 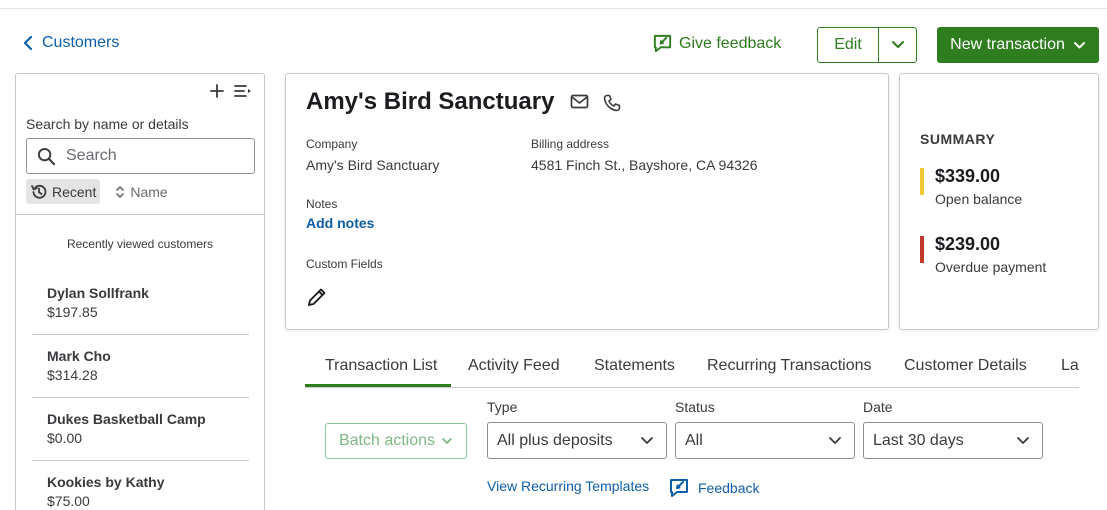 What do you see at coordinates (46, 156) in the screenshot?
I see `search-icon` at bounding box center [46, 156].